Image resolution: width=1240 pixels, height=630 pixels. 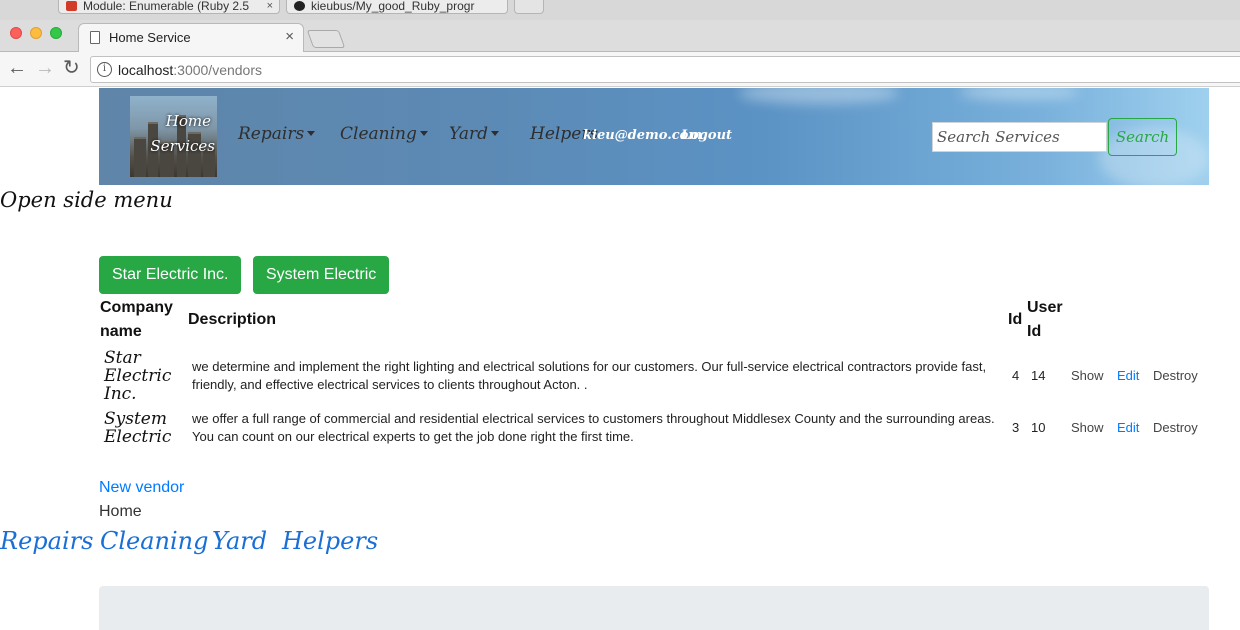 I want to click on id-cell: 3, so click(x=1016, y=427).